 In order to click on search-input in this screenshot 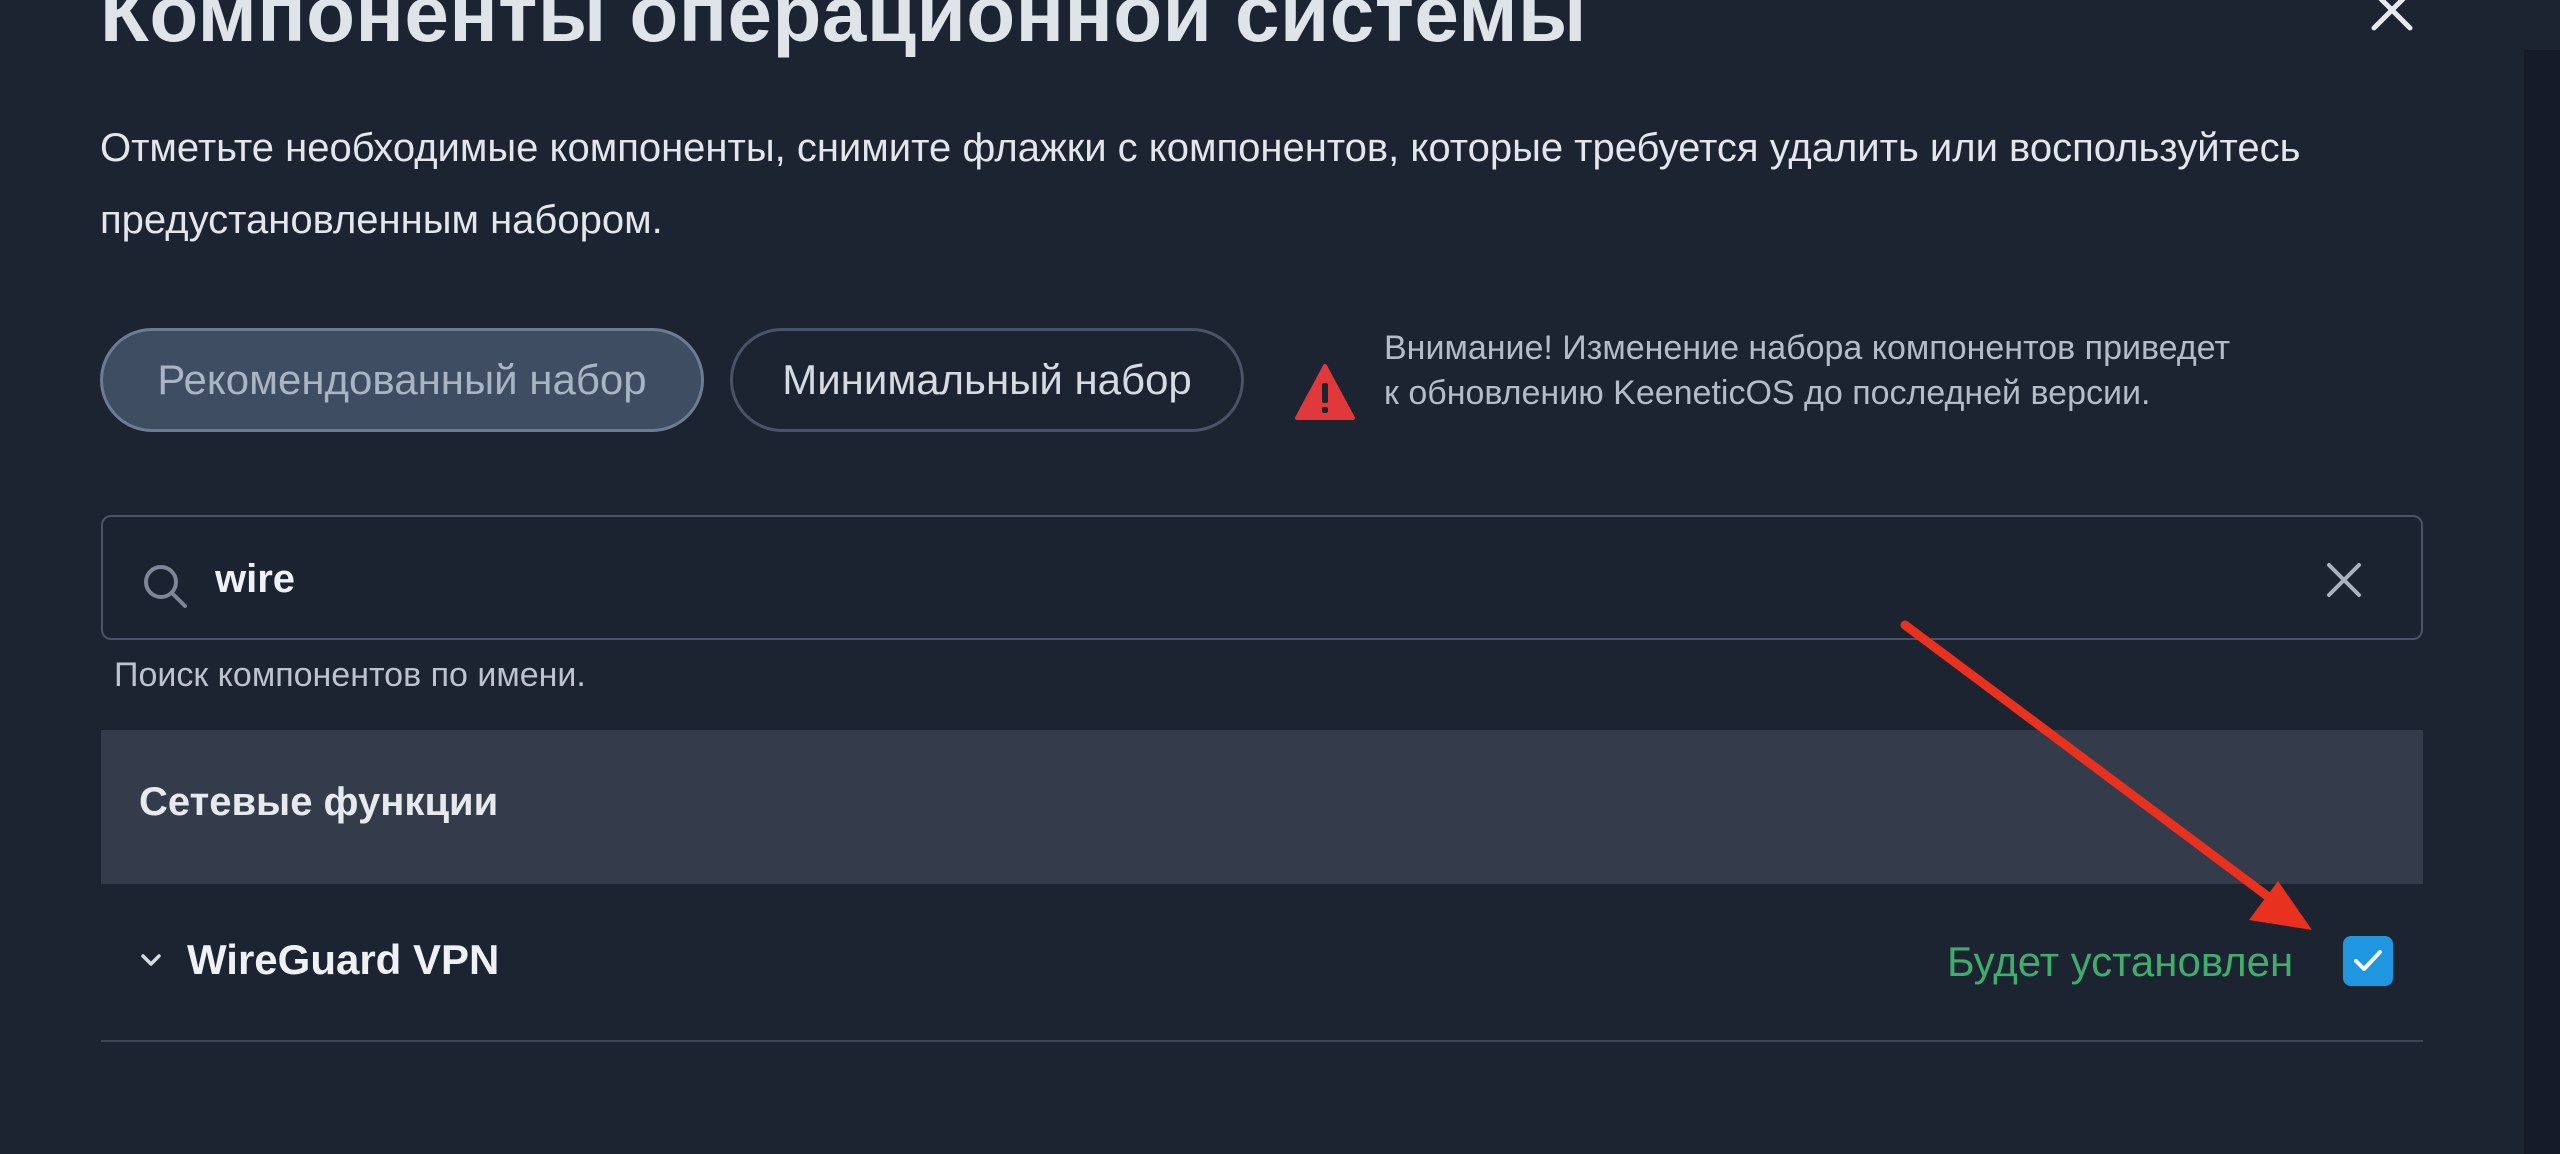, I will do `click(1215, 579)`.